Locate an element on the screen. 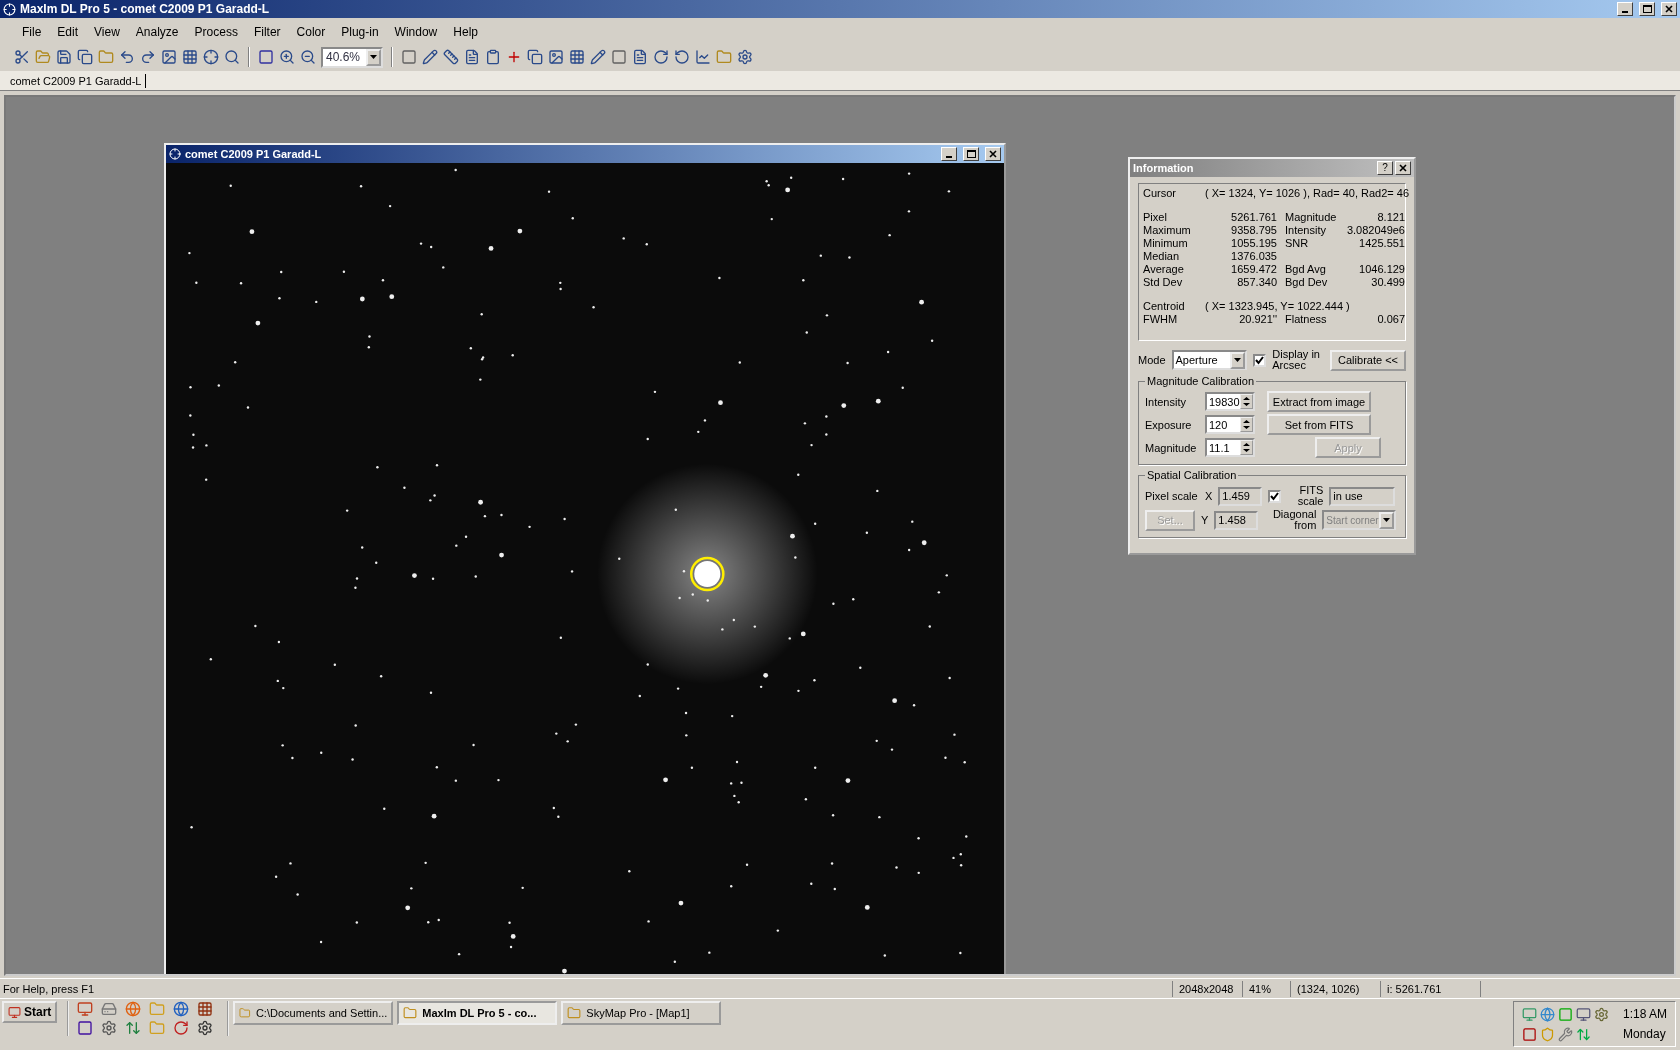 The height and width of the screenshot is (1050, 1680). action-button: Extract from image is located at coordinates (1319, 401).